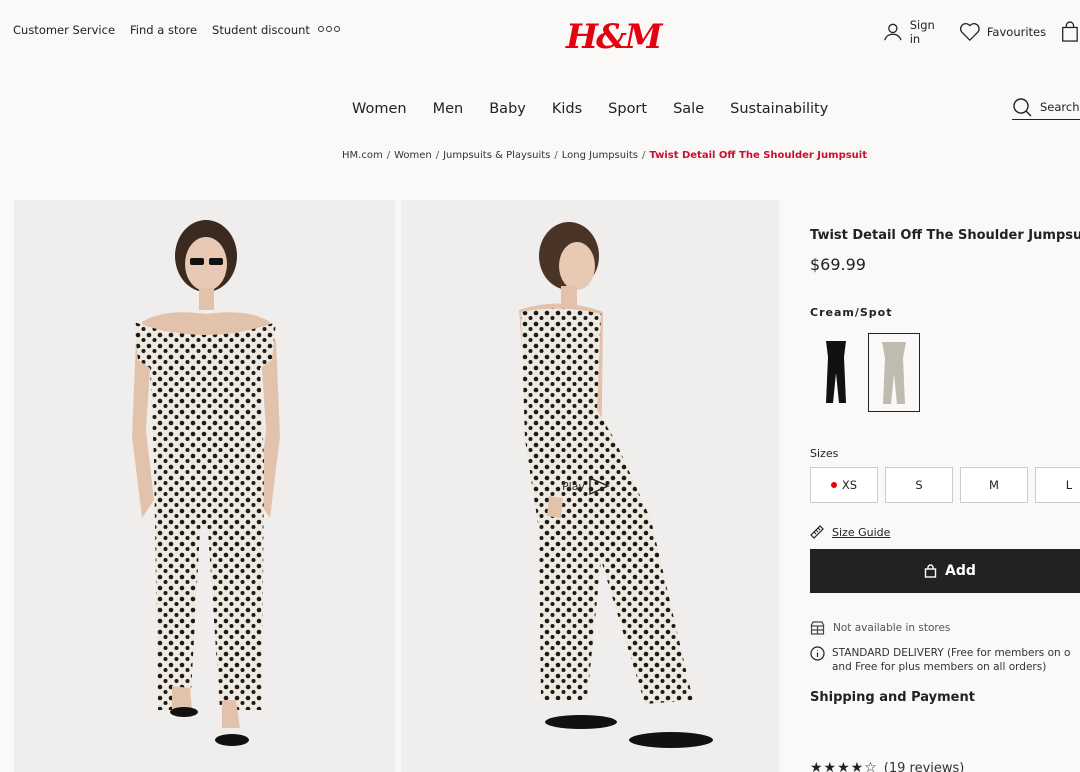 Image resolution: width=1080 pixels, height=772 pixels. I want to click on reviews-count: (19 reviews), so click(924, 766).